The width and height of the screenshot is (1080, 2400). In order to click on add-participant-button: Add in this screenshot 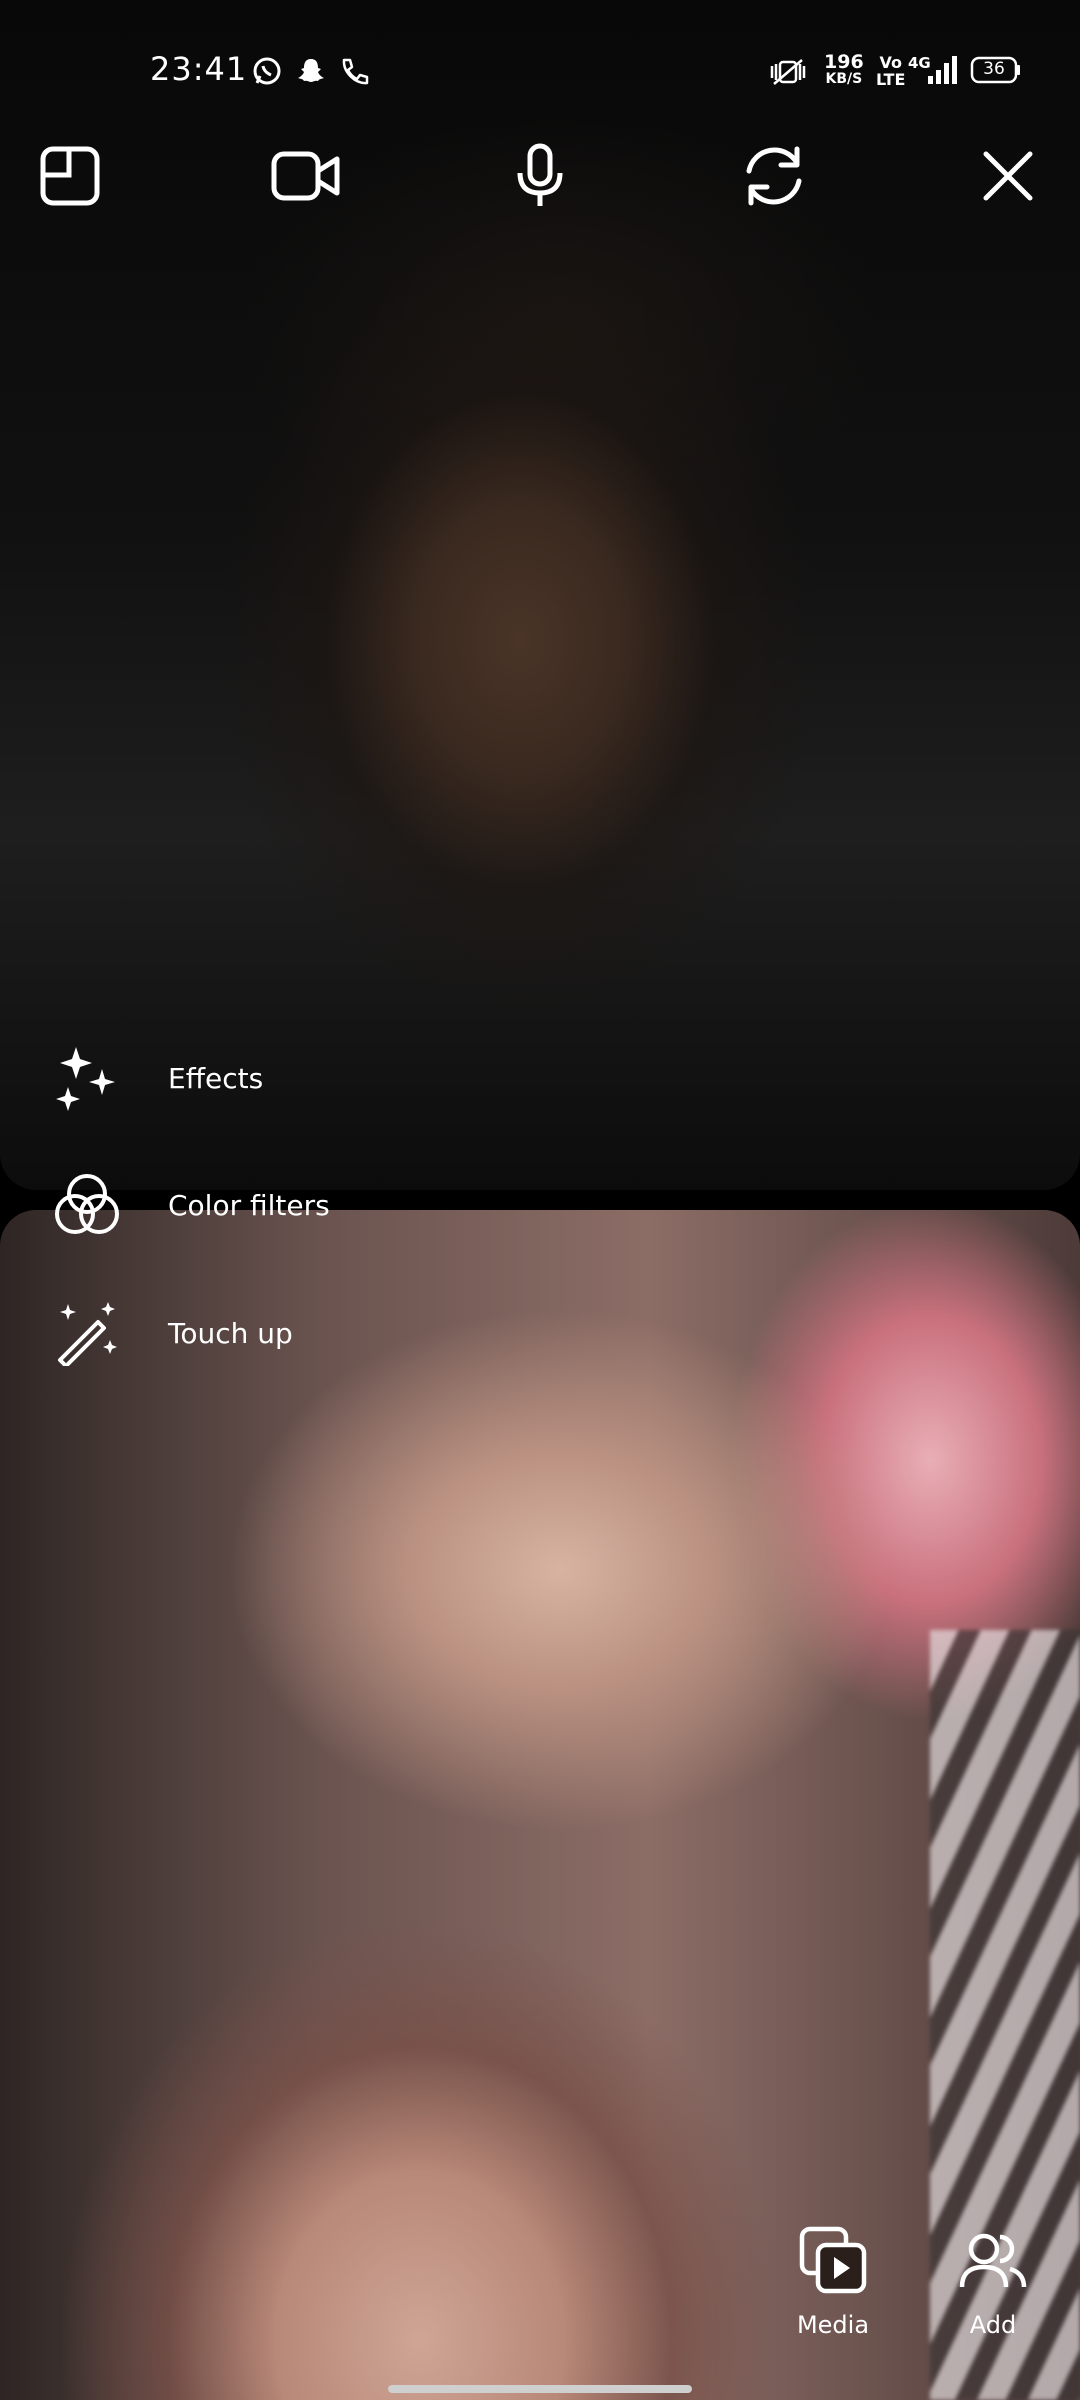, I will do `click(993, 2282)`.